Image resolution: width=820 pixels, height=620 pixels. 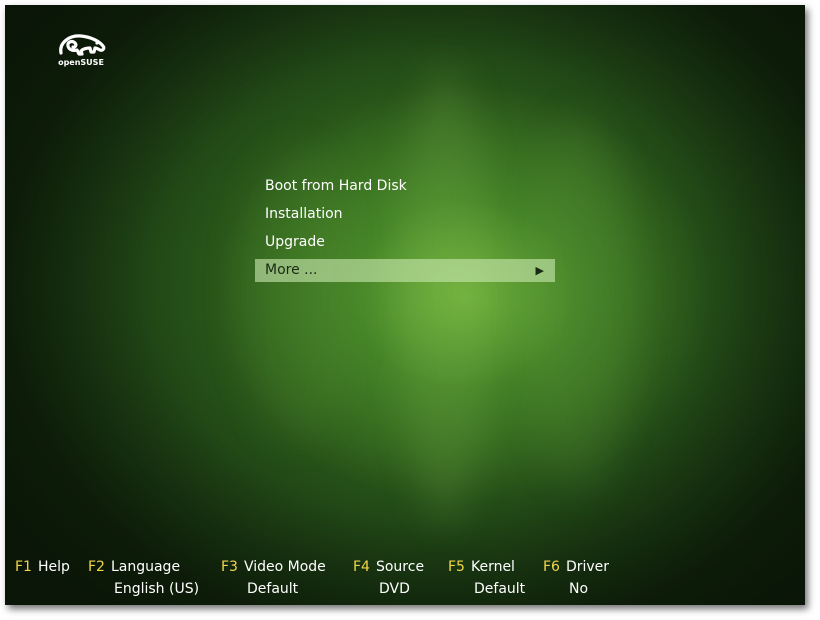 What do you see at coordinates (145, 567) in the screenshot?
I see `fkey-label: Language` at bounding box center [145, 567].